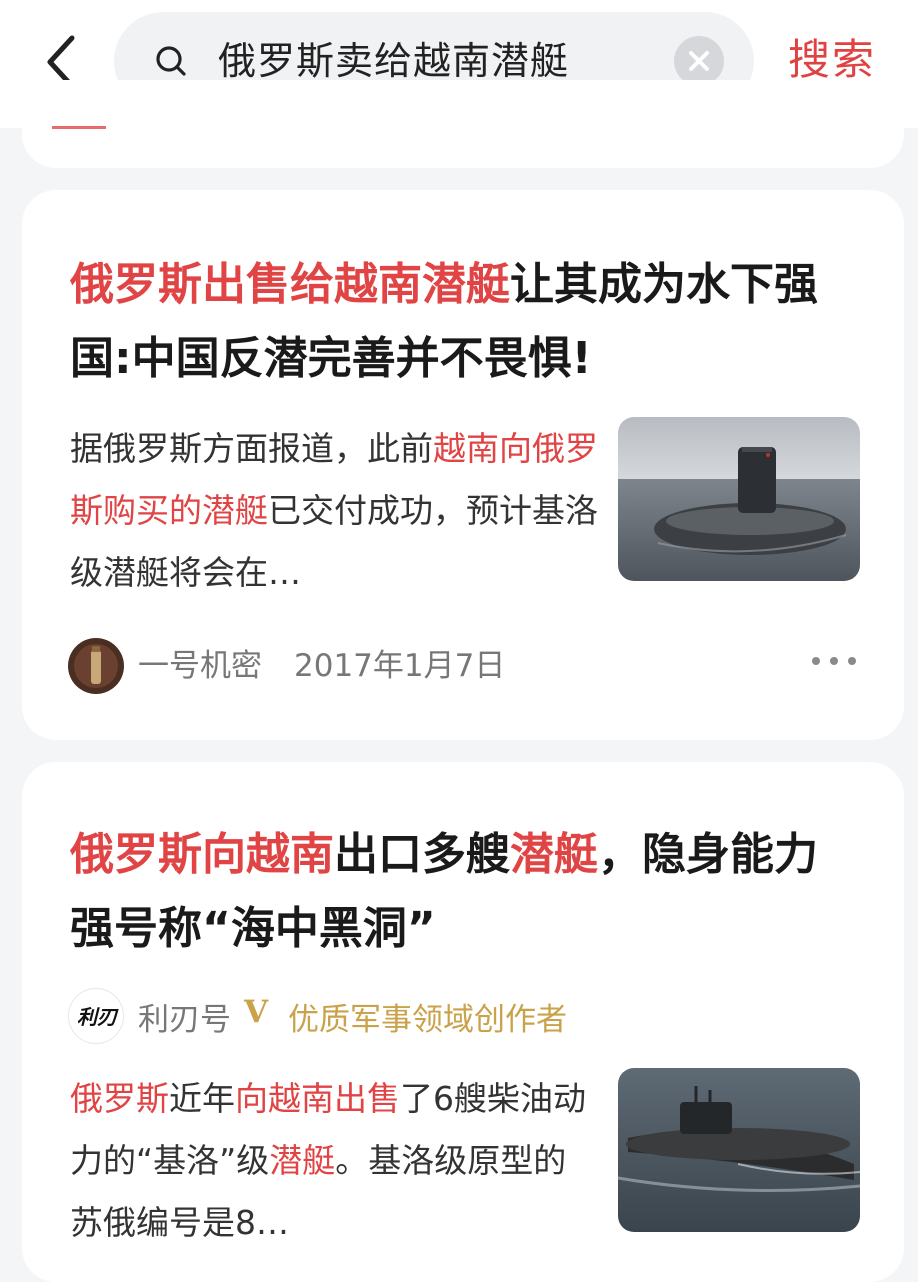  What do you see at coordinates (554, 854) in the screenshot?
I see `title-highlight: 潜艇` at bounding box center [554, 854].